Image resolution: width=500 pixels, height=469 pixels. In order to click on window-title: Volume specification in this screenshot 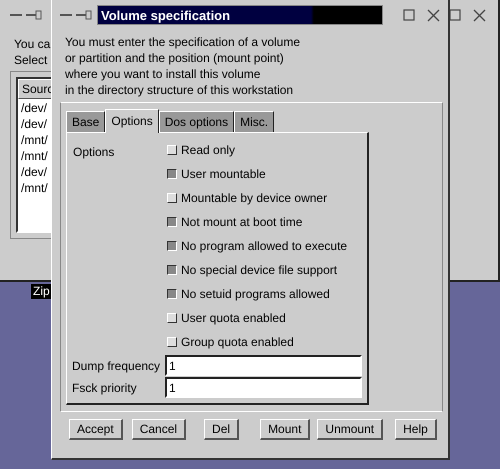, I will do `click(240, 15)`.